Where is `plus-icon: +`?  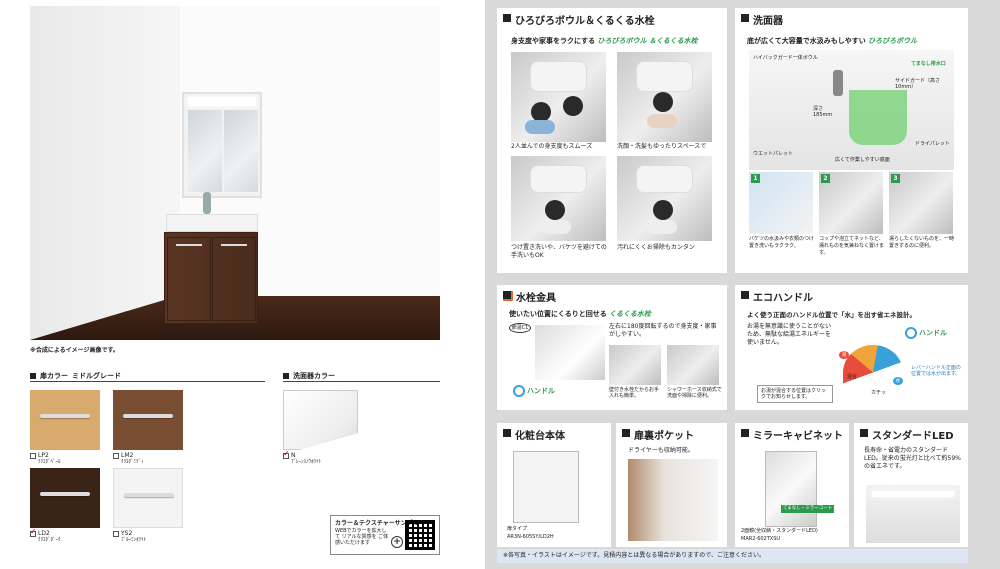 plus-icon: + is located at coordinates (397, 542).